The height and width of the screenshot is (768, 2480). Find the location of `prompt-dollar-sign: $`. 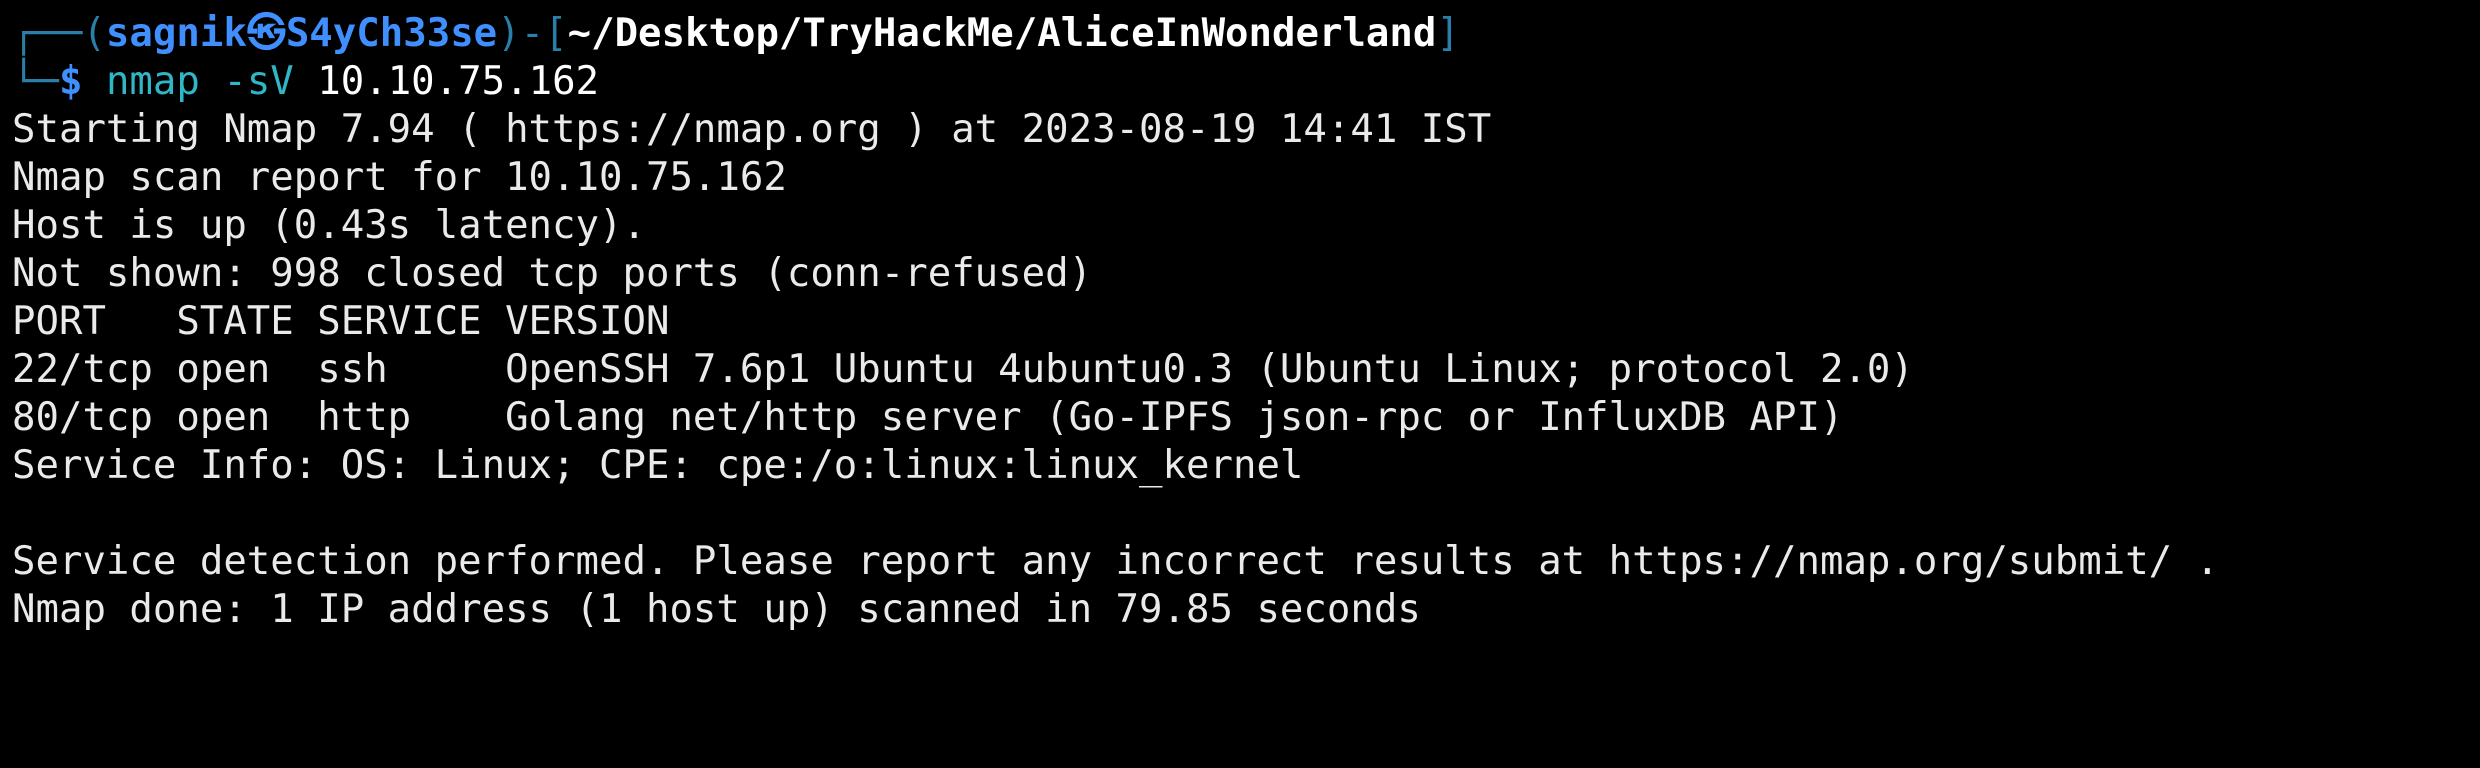

prompt-dollar-sign: $ is located at coordinates (70, 81).